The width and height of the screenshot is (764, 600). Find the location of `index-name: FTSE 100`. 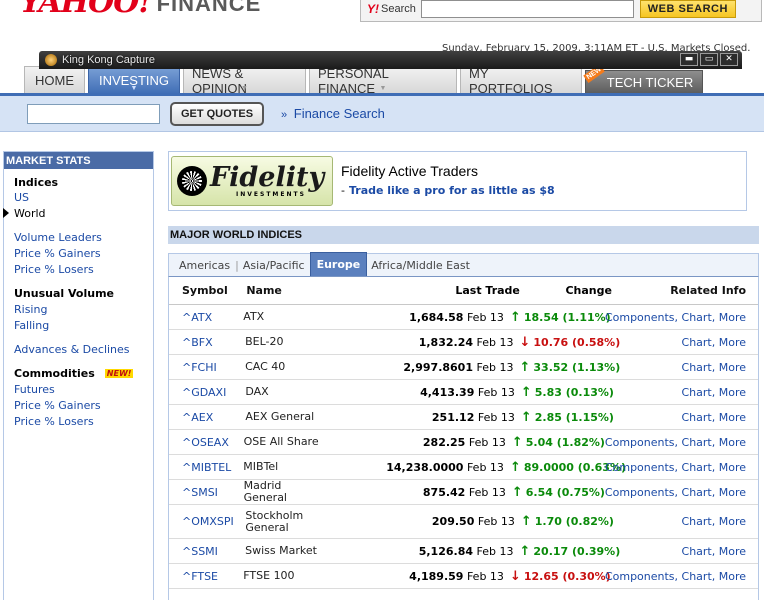

index-name: FTSE 100 is located at coordinates (269, 575).